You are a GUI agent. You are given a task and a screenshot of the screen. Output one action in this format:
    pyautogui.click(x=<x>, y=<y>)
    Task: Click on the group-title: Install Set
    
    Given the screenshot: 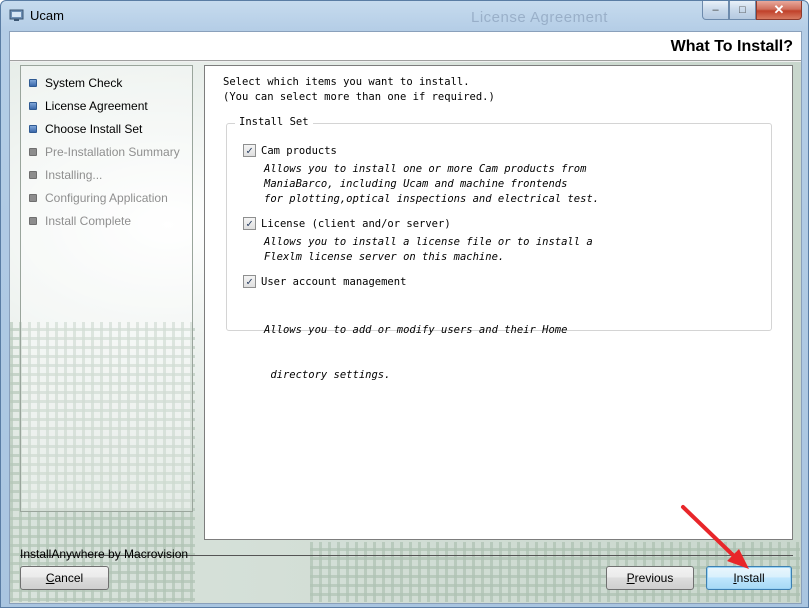 What is the action you would take?
    pyautogui.click(x=274, y=122)
    